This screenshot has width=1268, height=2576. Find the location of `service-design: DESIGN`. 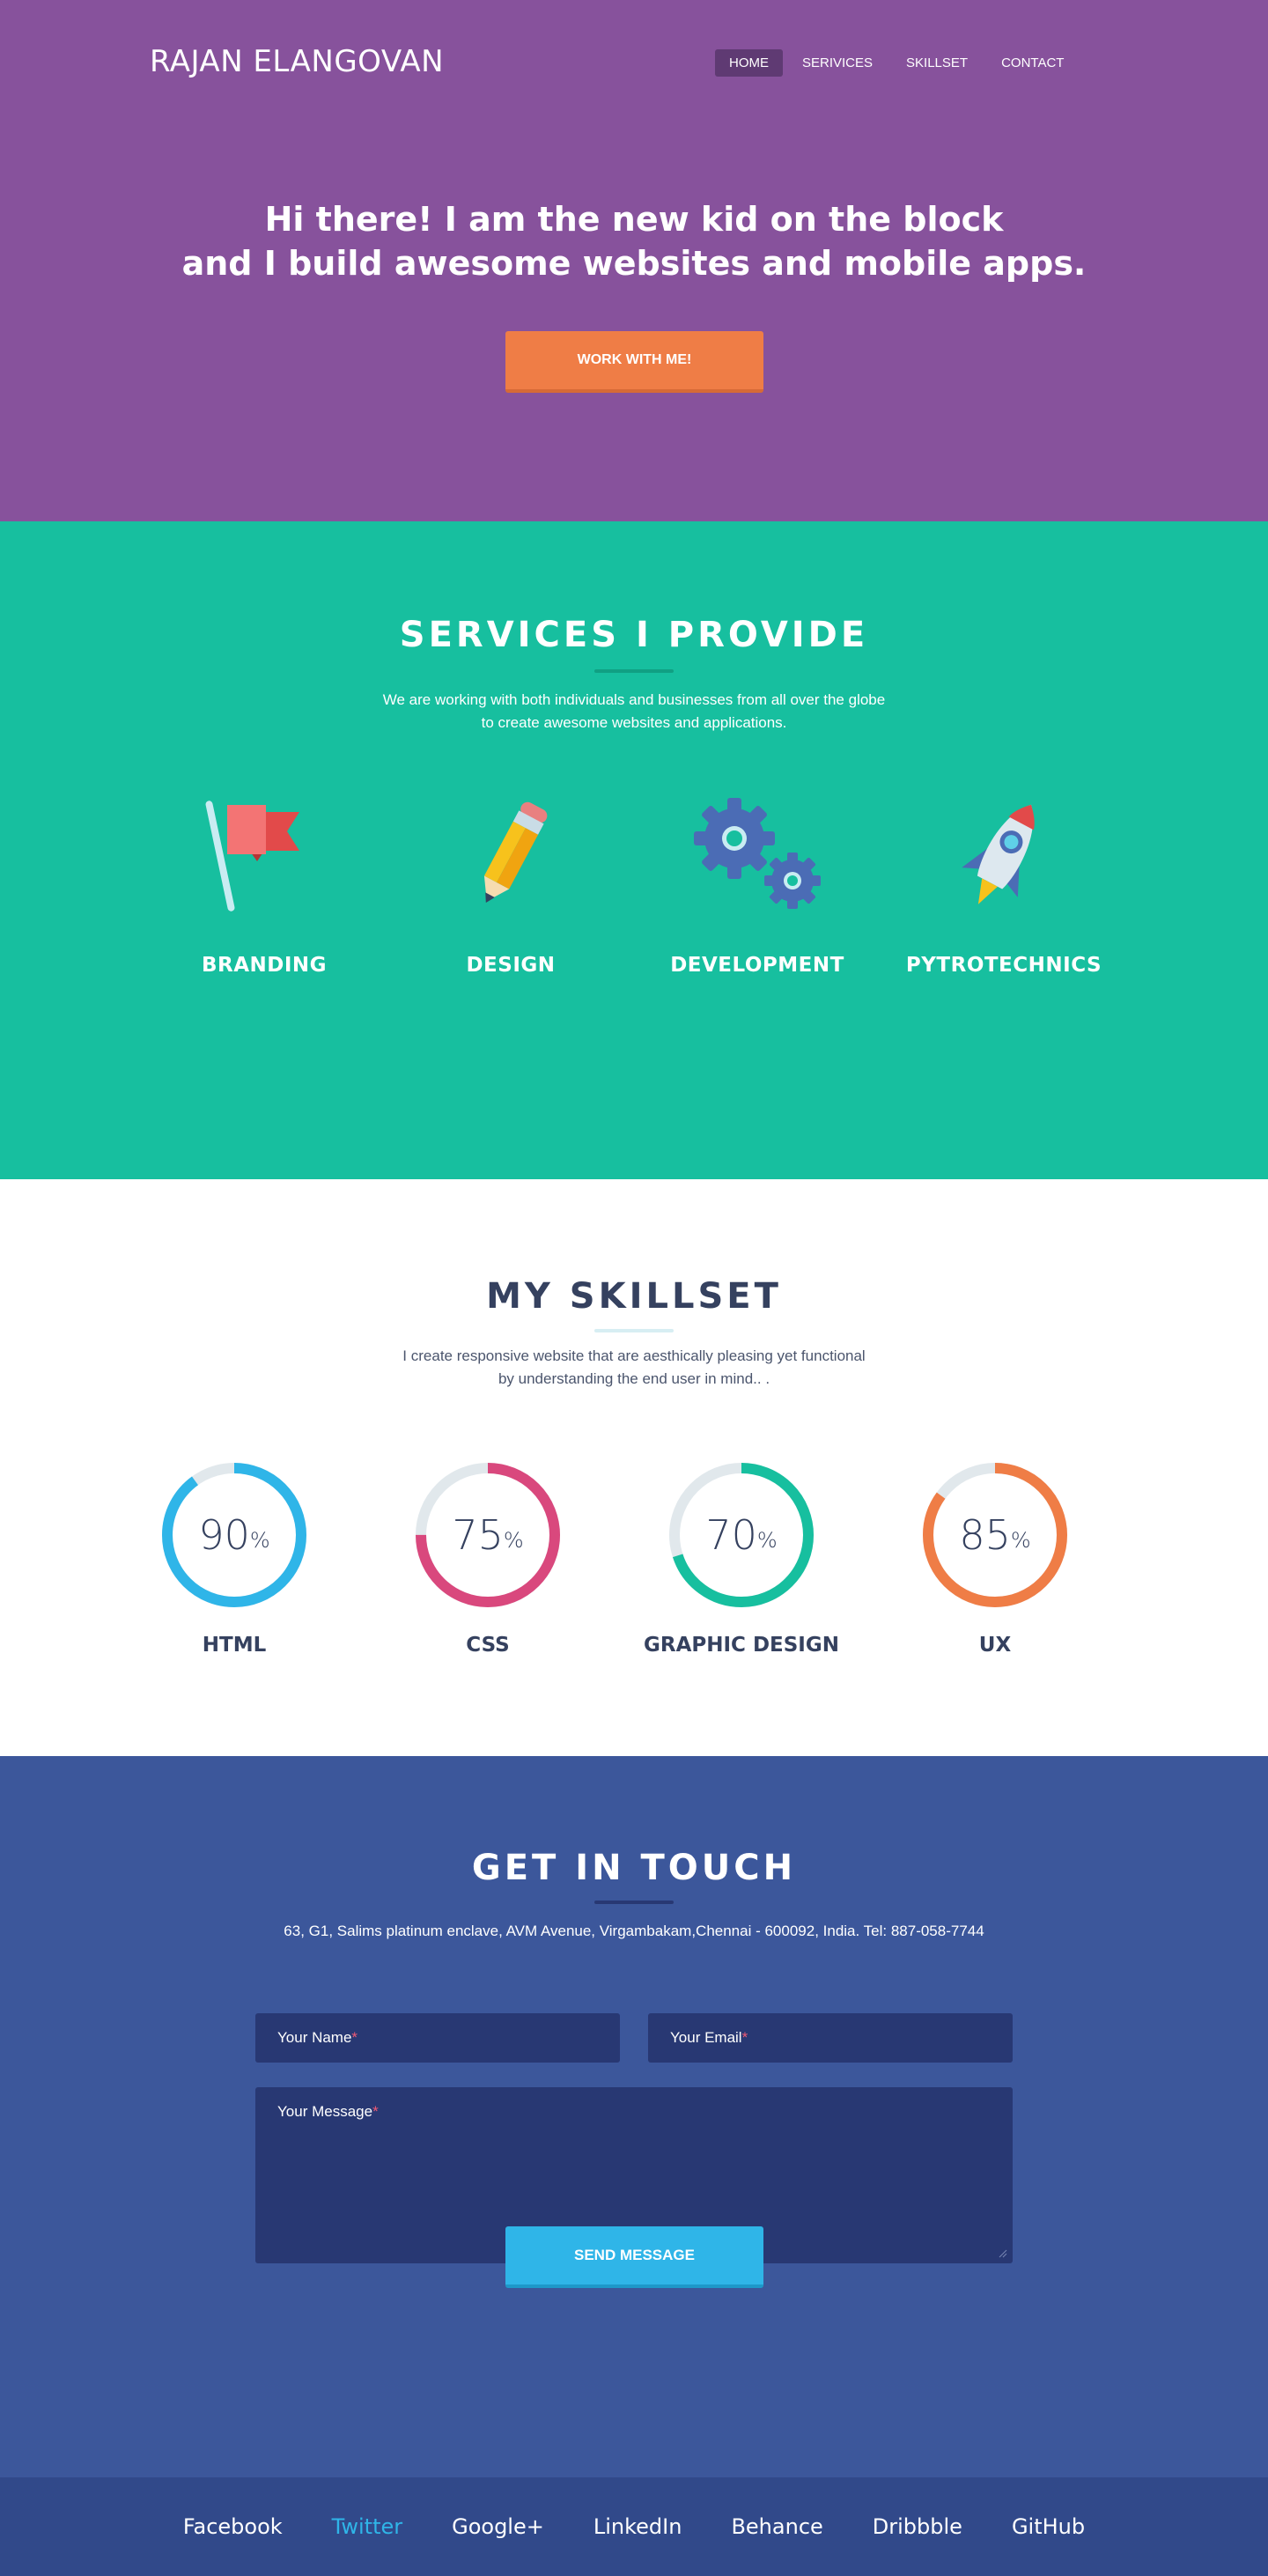

service-design: DESIGN is located at coordinates (510, 885).